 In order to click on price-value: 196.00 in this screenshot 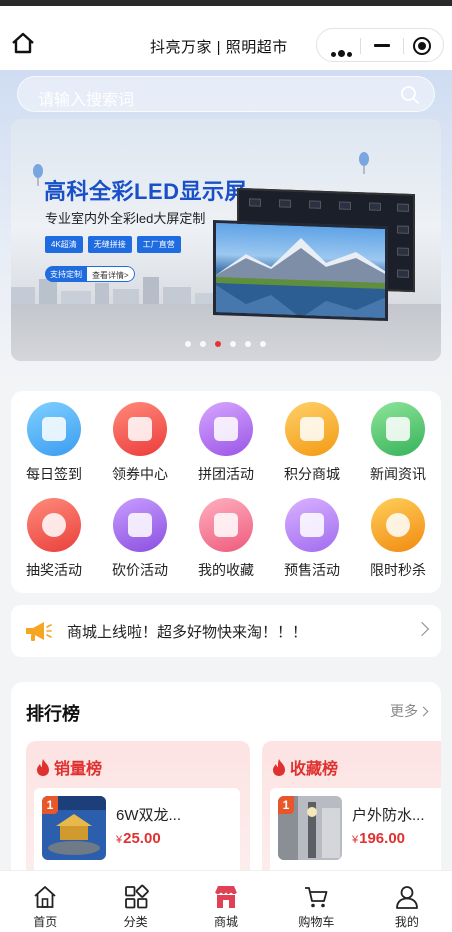, I will do `click(382, 838)`.